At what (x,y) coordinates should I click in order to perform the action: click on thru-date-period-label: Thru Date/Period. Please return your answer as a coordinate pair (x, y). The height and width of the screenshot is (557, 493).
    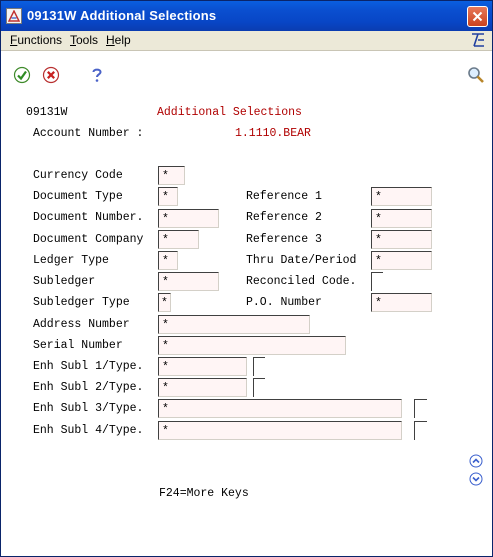
    Looking at the image, I should click on (301, 260).